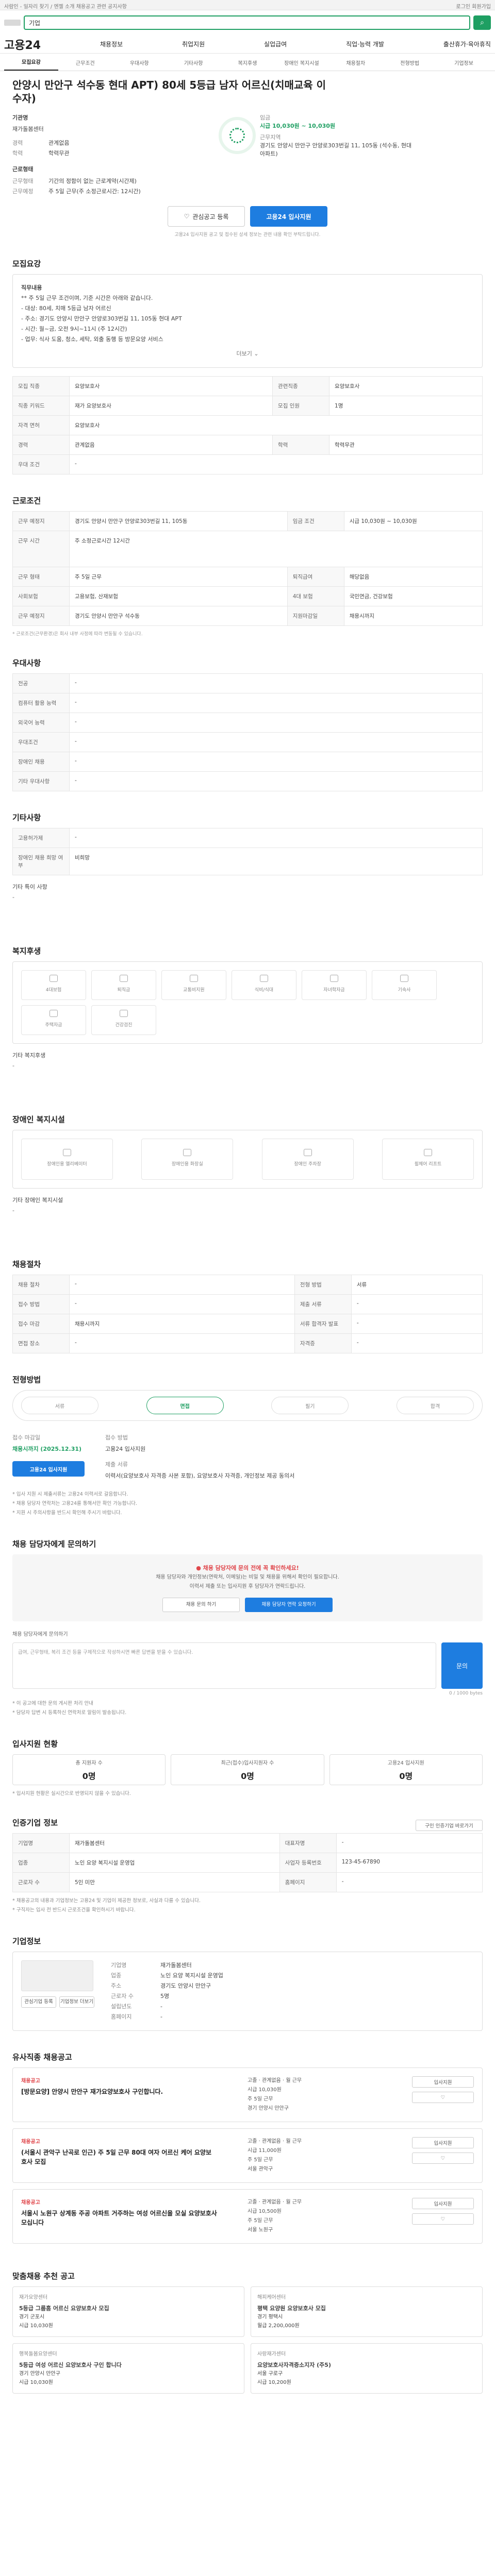  I want to click on brand-logo: 고용24, so click(23, 44).